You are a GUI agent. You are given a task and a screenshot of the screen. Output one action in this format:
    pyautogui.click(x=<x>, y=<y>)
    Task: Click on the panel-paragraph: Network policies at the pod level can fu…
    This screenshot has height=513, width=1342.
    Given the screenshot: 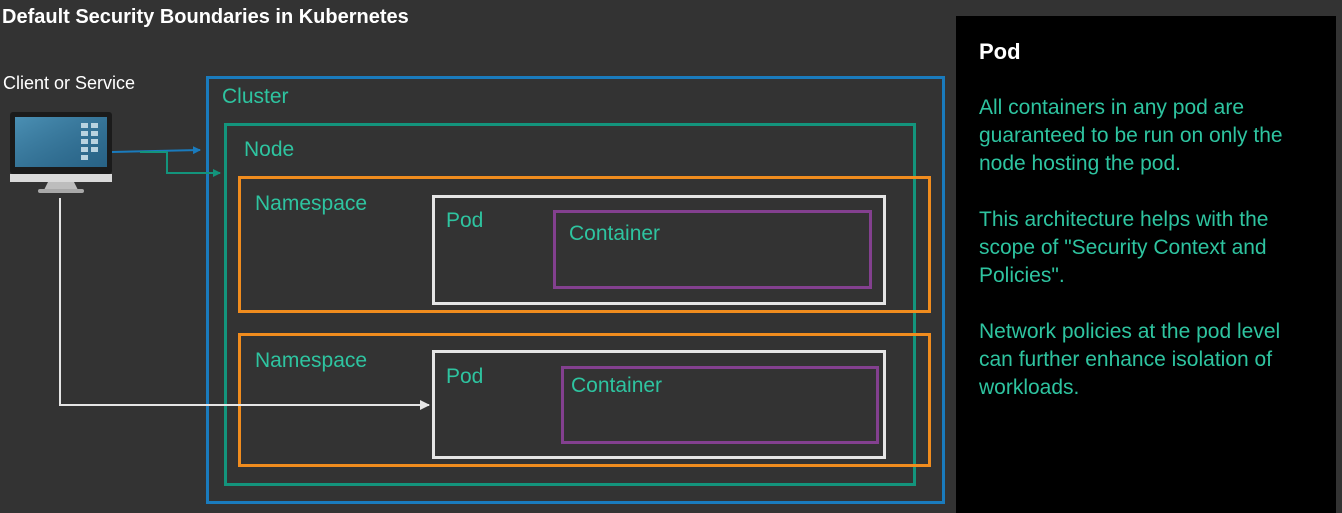 What is the action you would take?
    pyautogui.click(x=1130, y=359)
    